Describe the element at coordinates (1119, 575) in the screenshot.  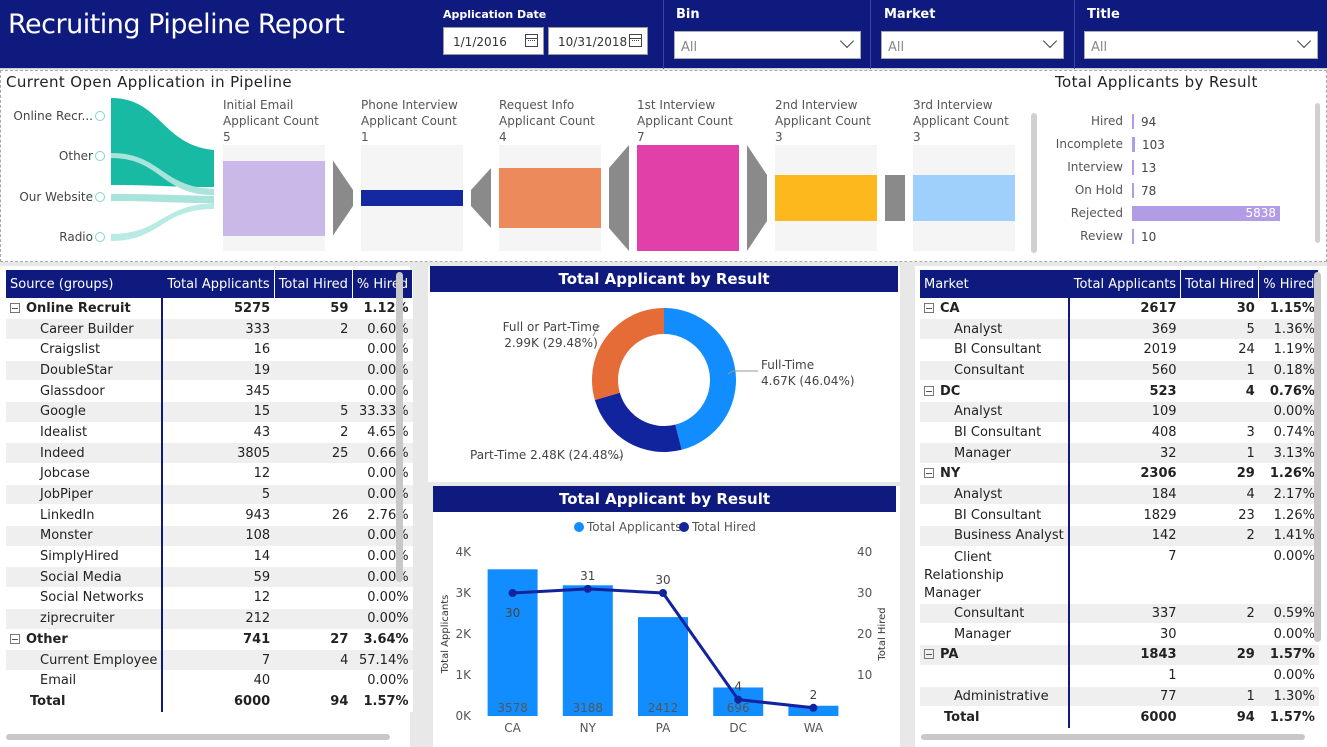
I see `table-row: Client Relationship Manager 7 0.00%` at that location.